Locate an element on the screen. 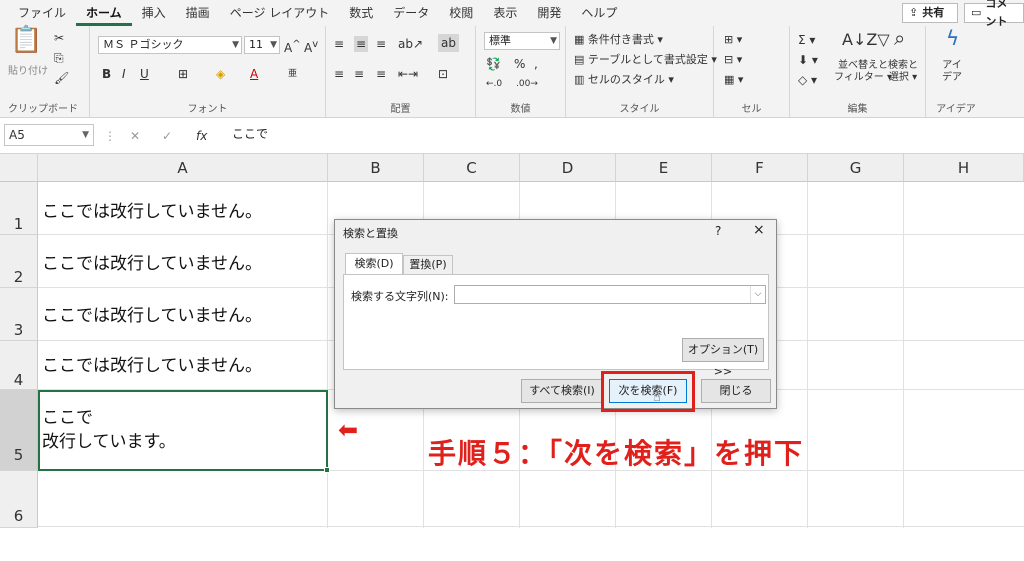 The width and height of the screenshot is (1024, 561). tab-developer: 開発 is located at coordinates (549, 14).